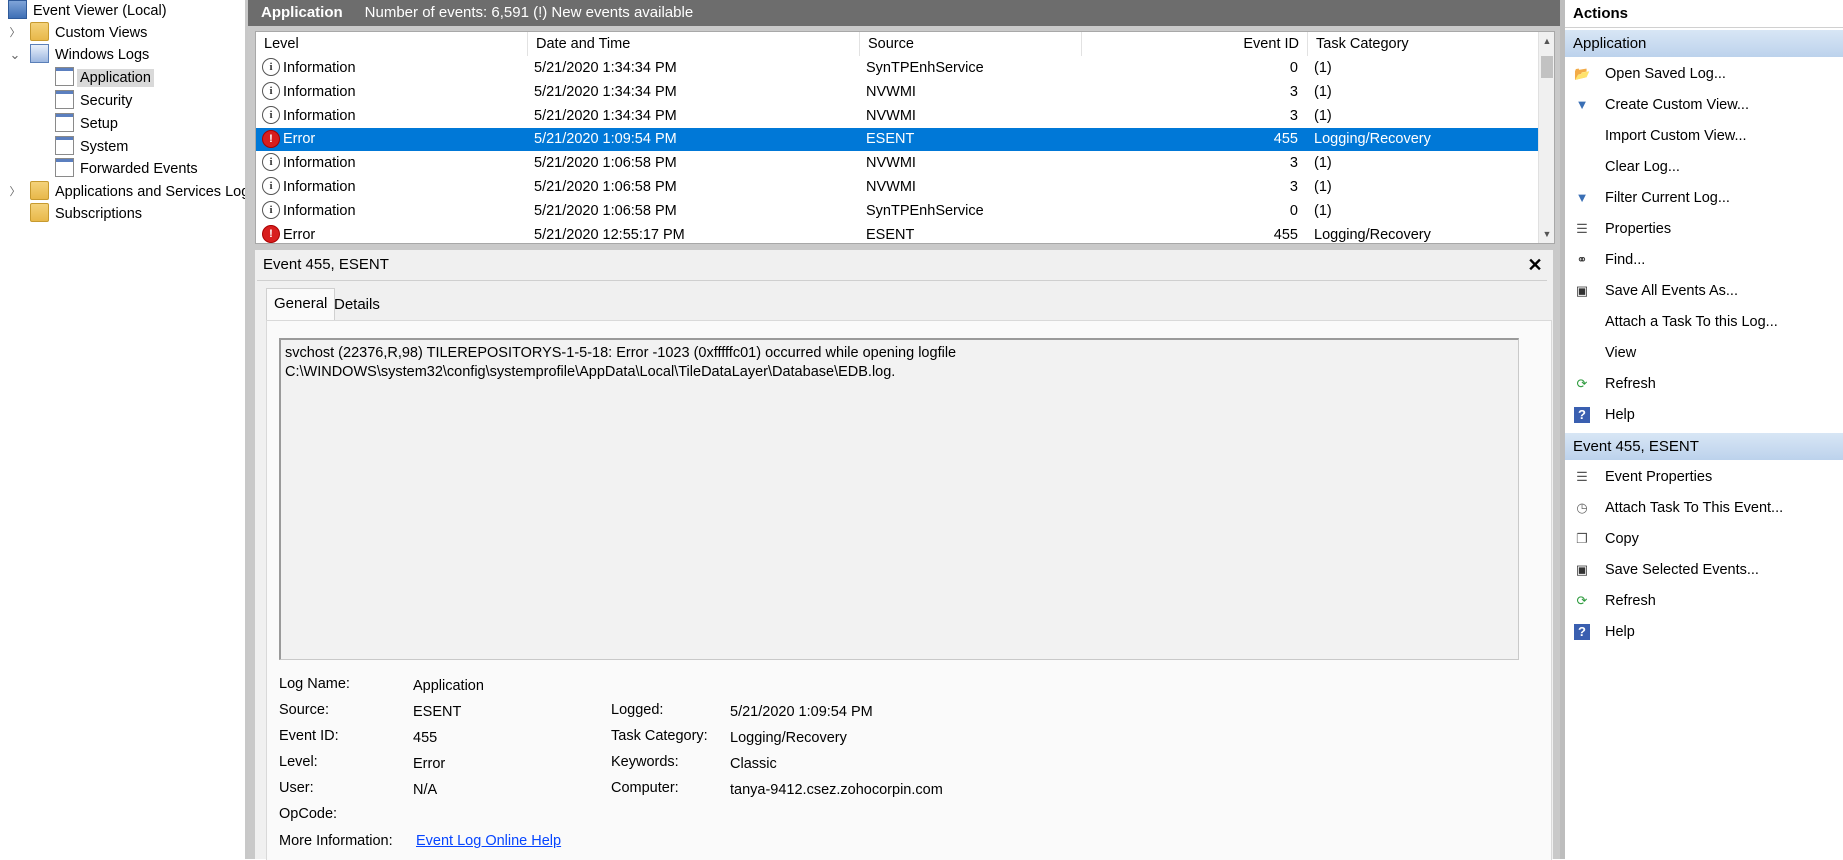  What do you see at coordinates (309, 736) in the screenshot?
I see `field-label-event-id: Event ID:` at bounding box center [309, 736].